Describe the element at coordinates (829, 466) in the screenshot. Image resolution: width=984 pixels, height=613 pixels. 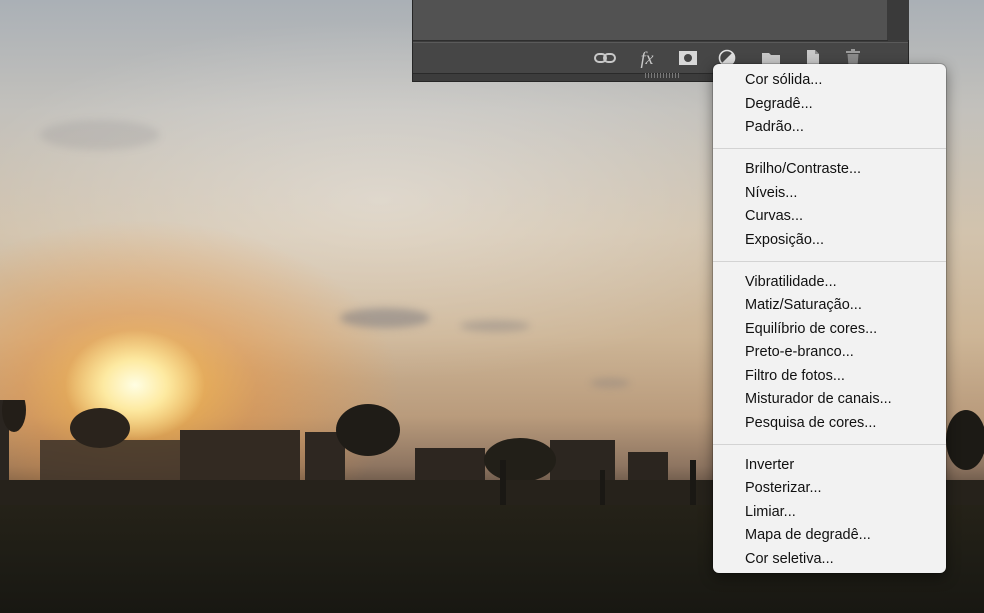
I see `menu-item-inverter: Inverter` at that location.